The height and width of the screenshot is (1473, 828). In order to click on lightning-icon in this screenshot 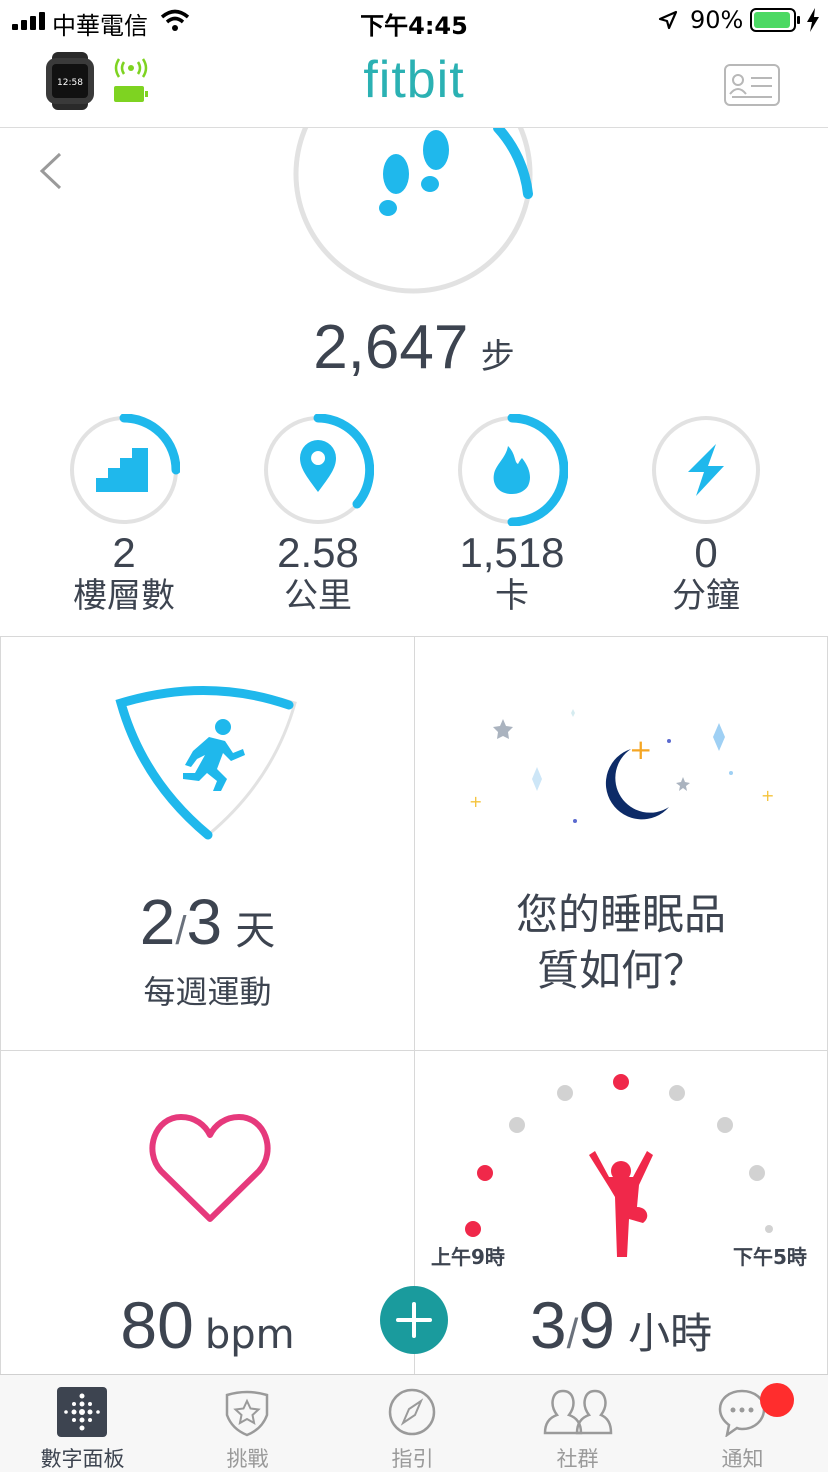, I will do `click(706, 470)`.